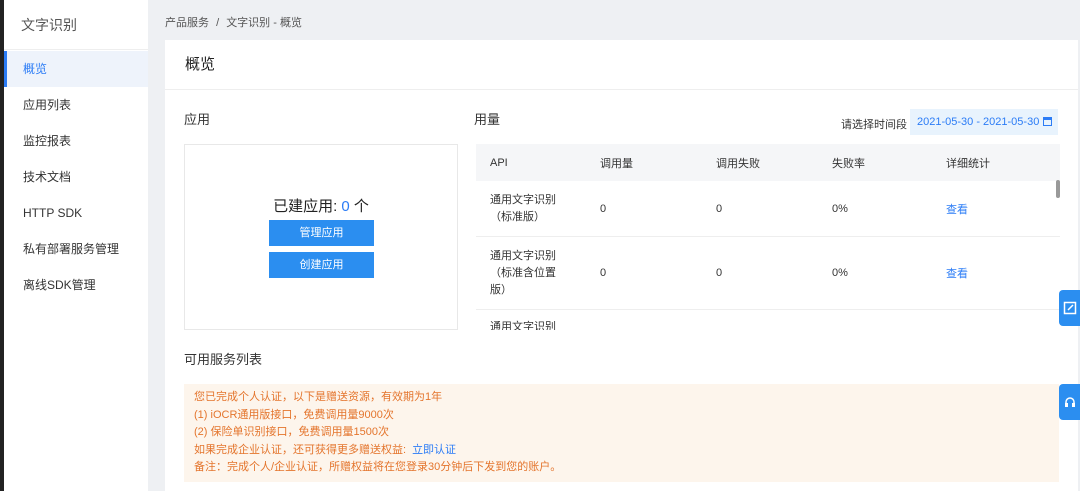 This screenshot has width=1080, height=491. I want to click on breadcrumb-current: 文字识别 - 概览, so click(264, 23).